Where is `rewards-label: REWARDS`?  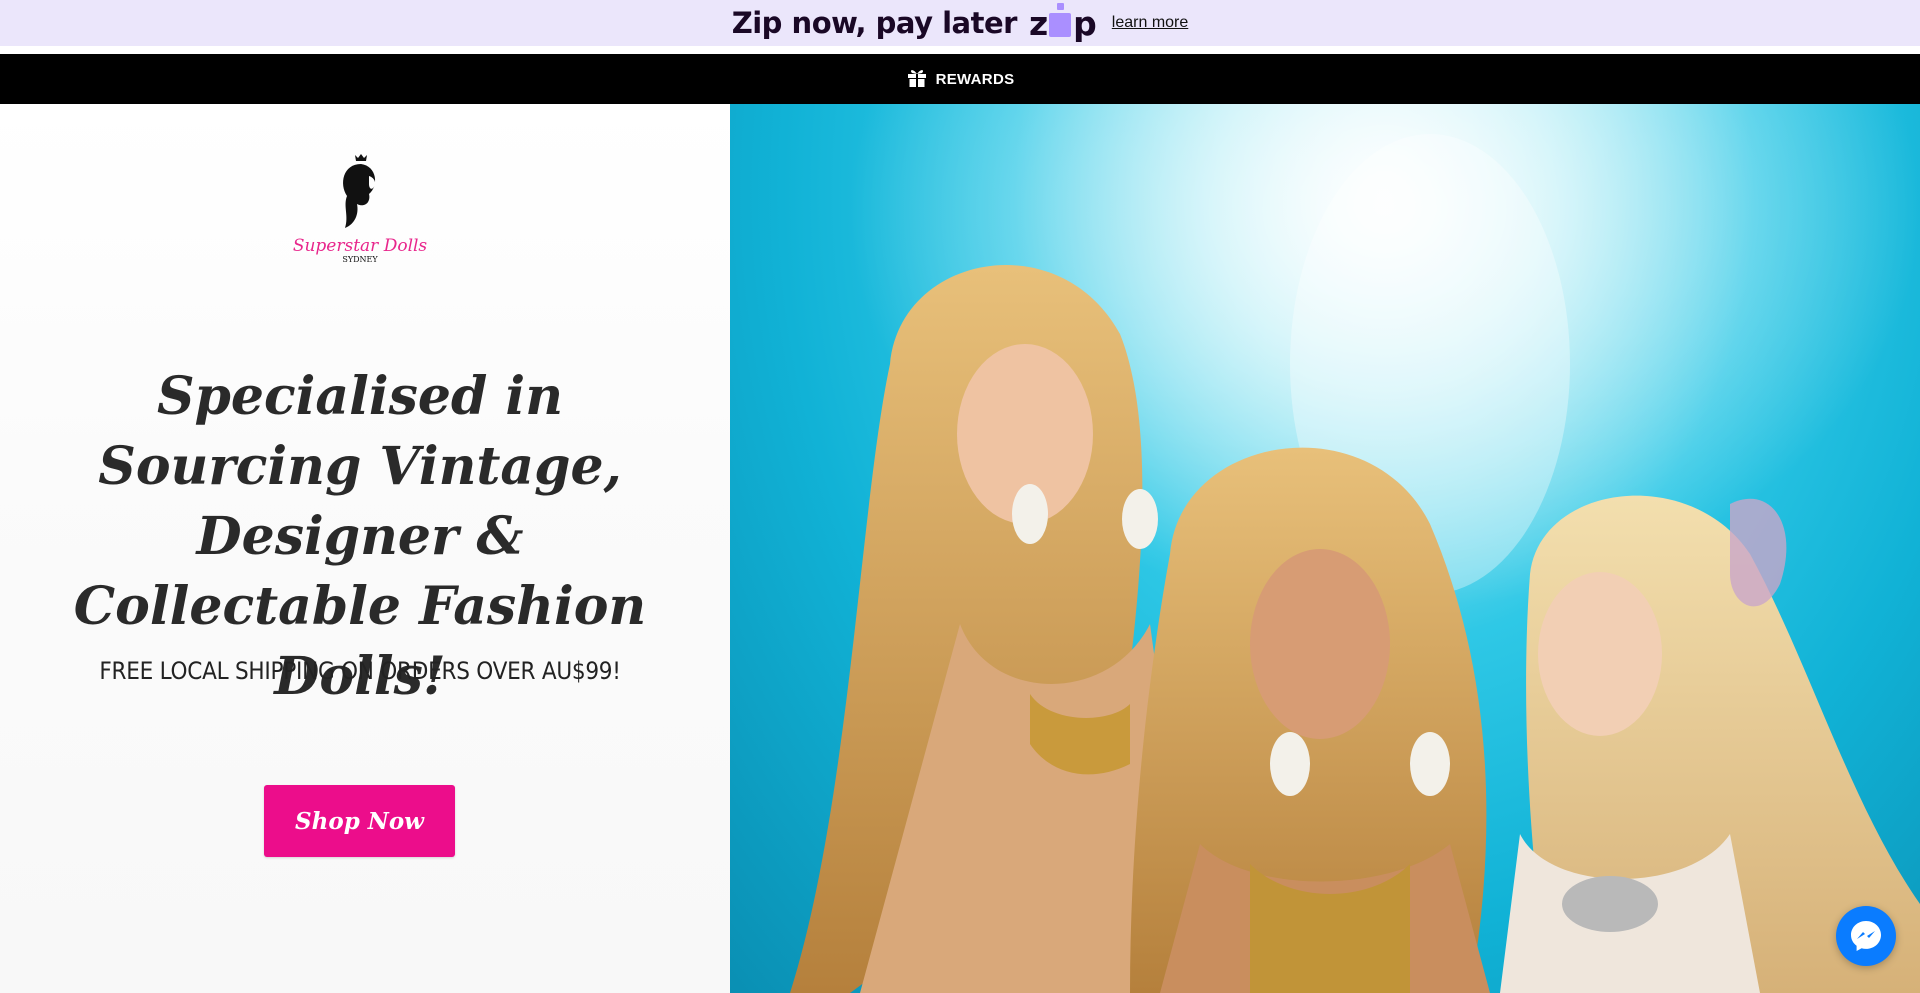
rewards-label: REWARDS is located at coordinates (975, 79).